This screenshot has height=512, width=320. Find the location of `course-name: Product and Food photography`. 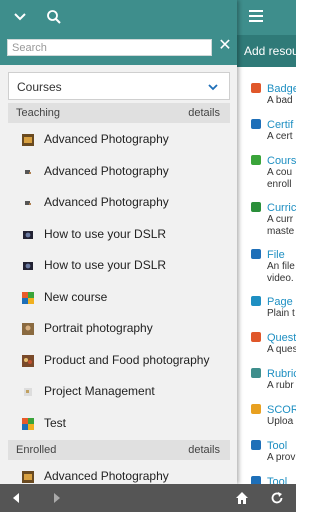

course-name: Product and Food photography is located at coordinates (127, 359).